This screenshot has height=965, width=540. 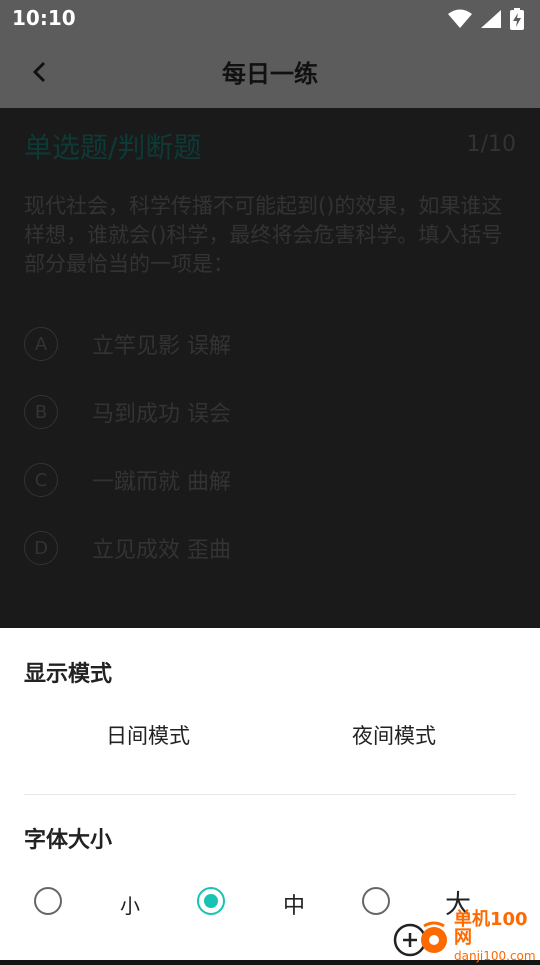 What do you see at coordinates (113, 147) in the screenshot?
I see `question-type: 单选题/判断题` at bounding box center [113, 147].